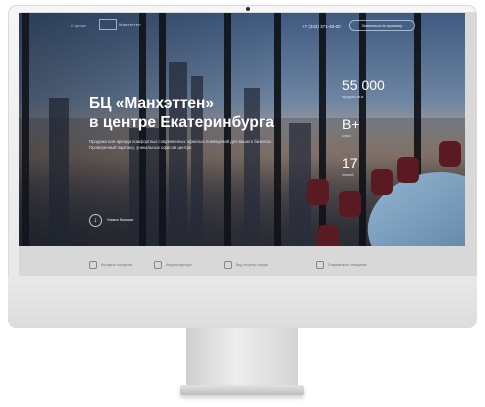  Describe the element at coordinates (242, 390) in the screenshot. I see `monitor-stand-foot` at that location.